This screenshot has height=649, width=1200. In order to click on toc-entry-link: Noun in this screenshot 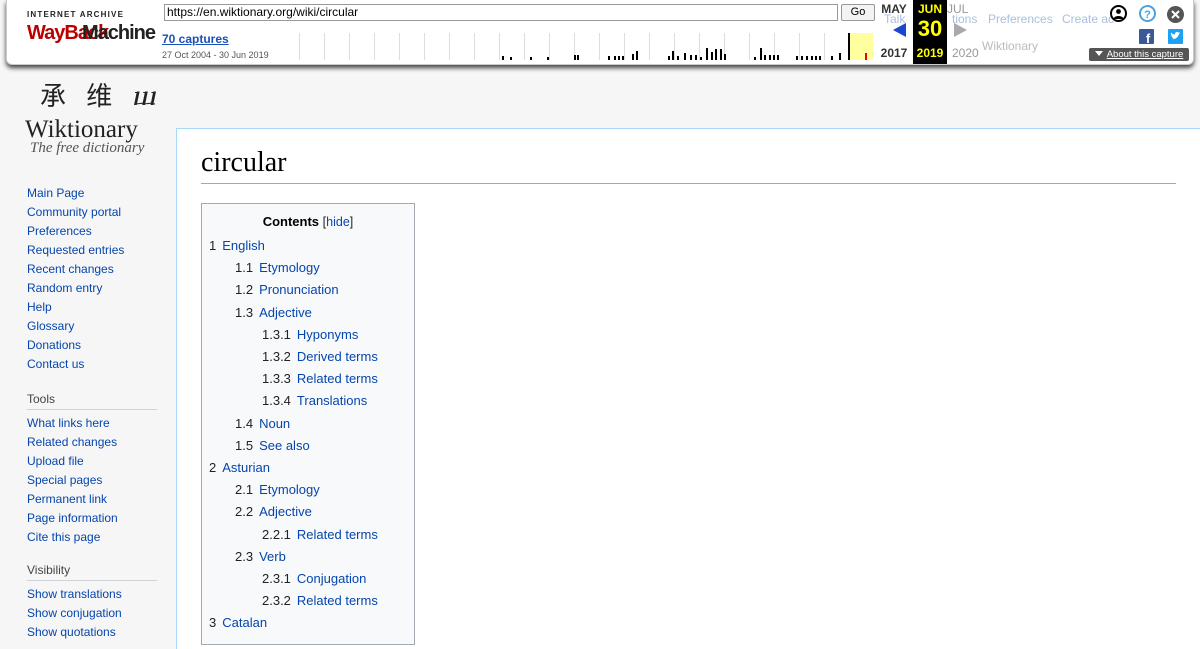, I will do `click(274, 423)`.